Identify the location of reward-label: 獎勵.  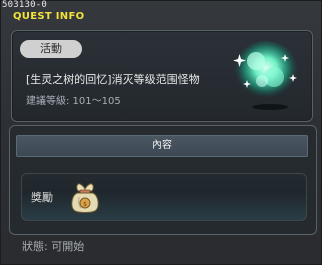
(42, 197).